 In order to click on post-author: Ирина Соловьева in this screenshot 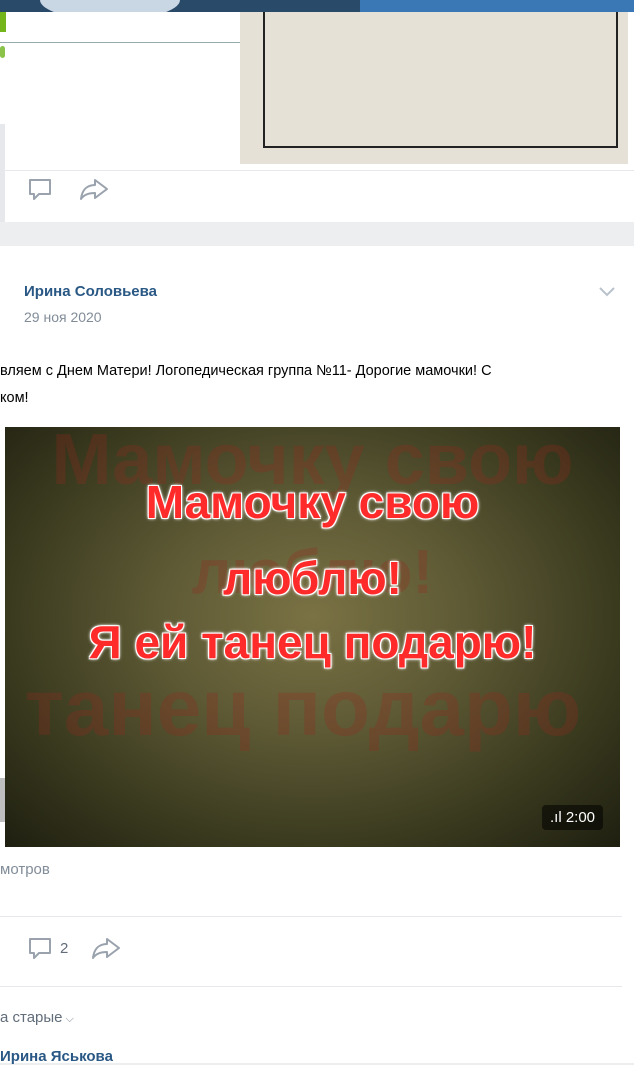, I will do `click(90, 291)`.